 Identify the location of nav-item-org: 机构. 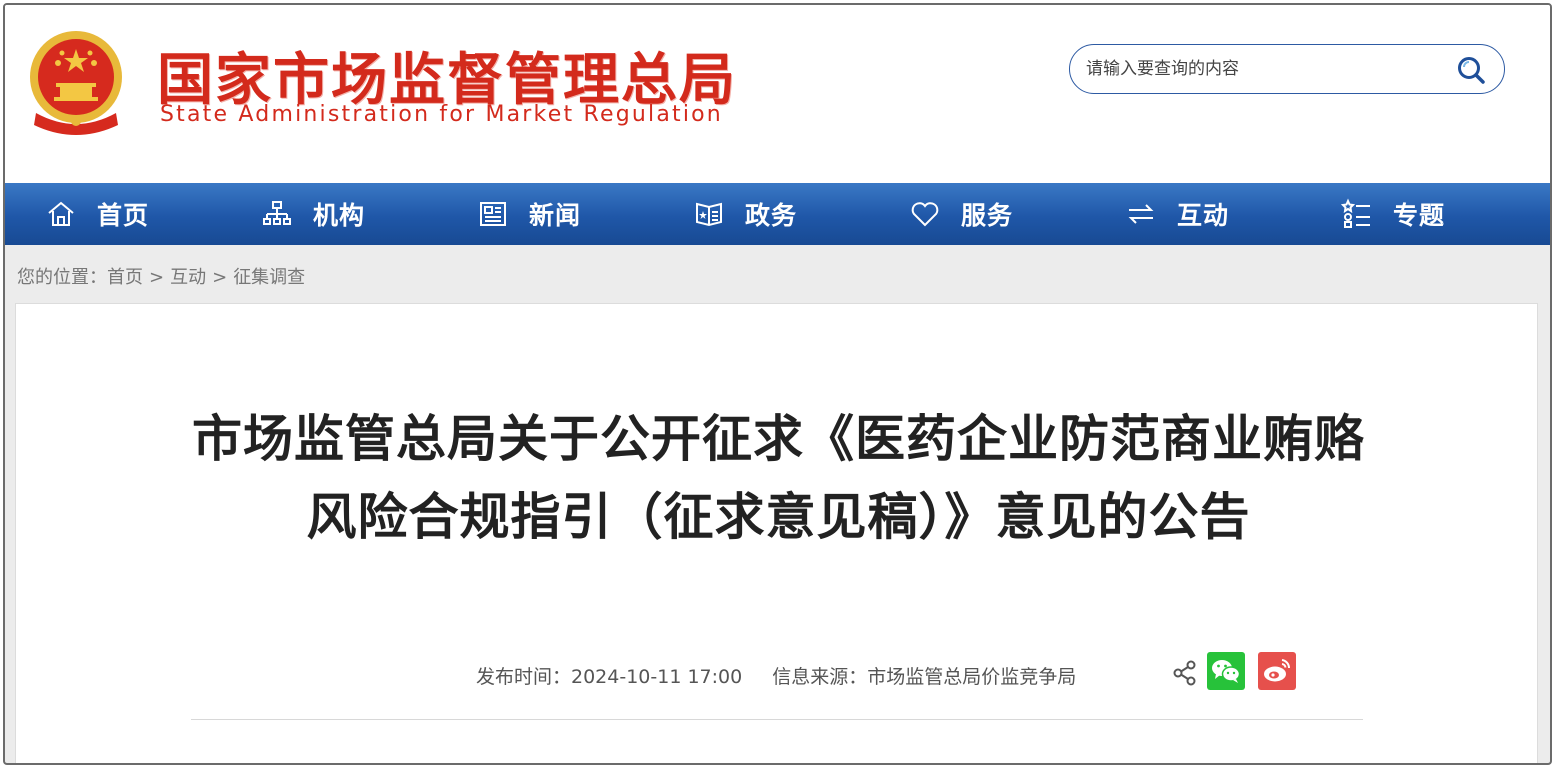
(329, 214).